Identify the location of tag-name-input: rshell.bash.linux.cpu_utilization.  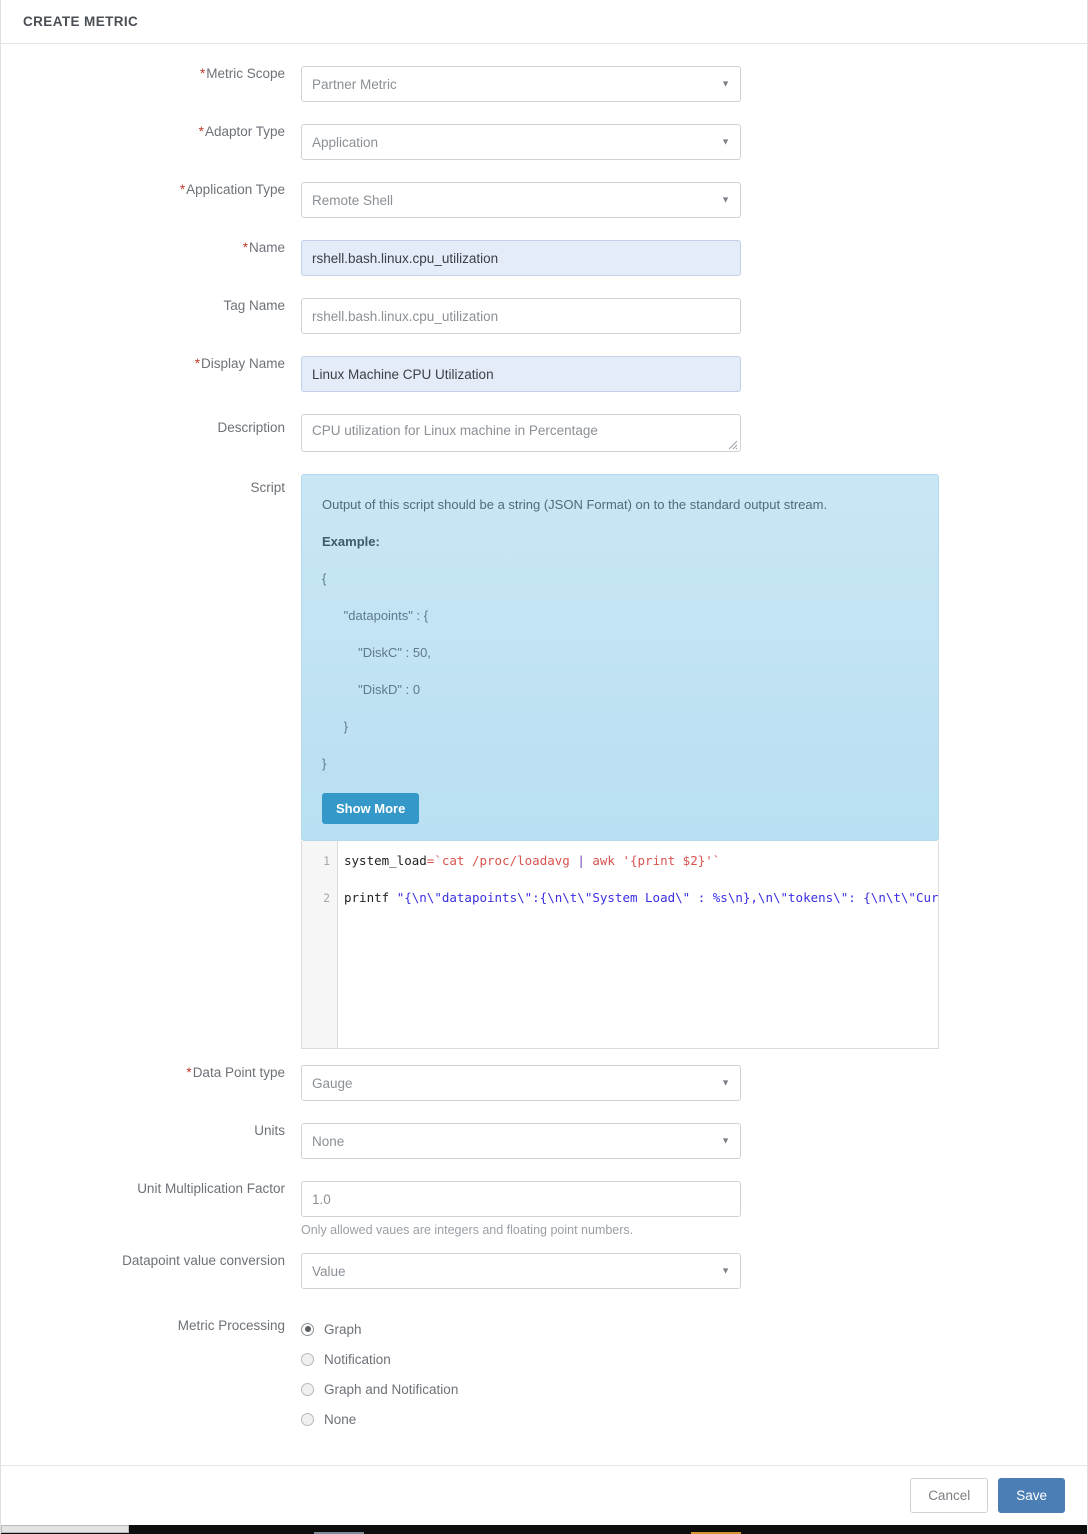
(521, 316).